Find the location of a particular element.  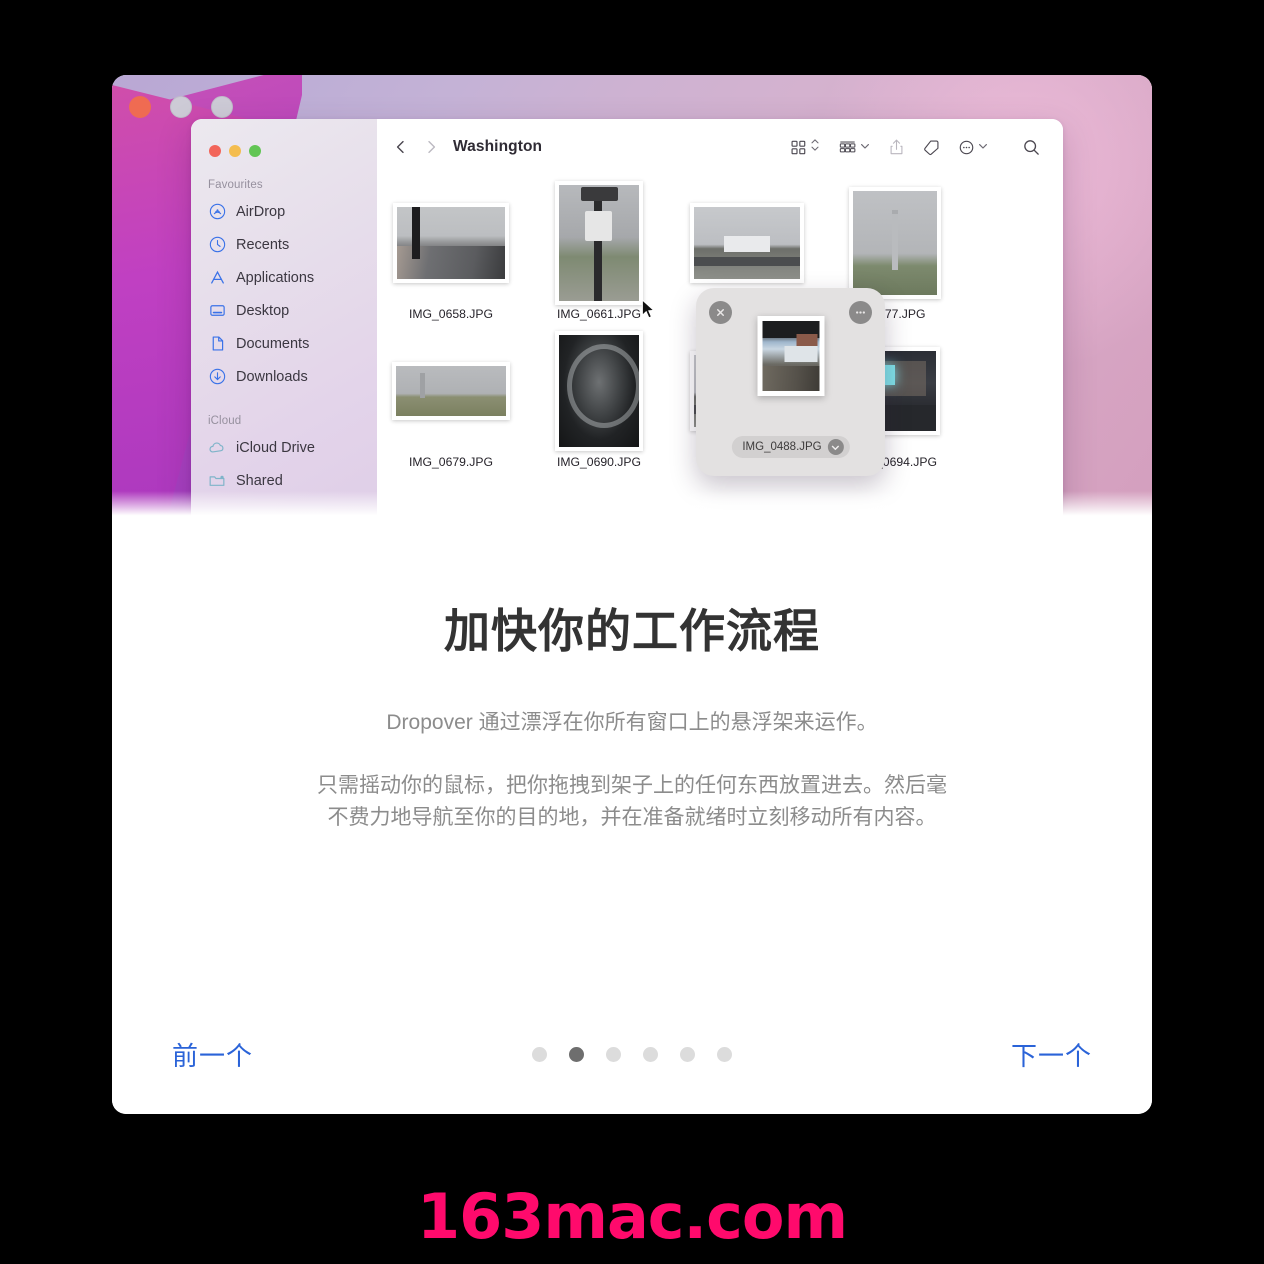

sidebar-item-label: Documents is located at coordinates (273, 343).